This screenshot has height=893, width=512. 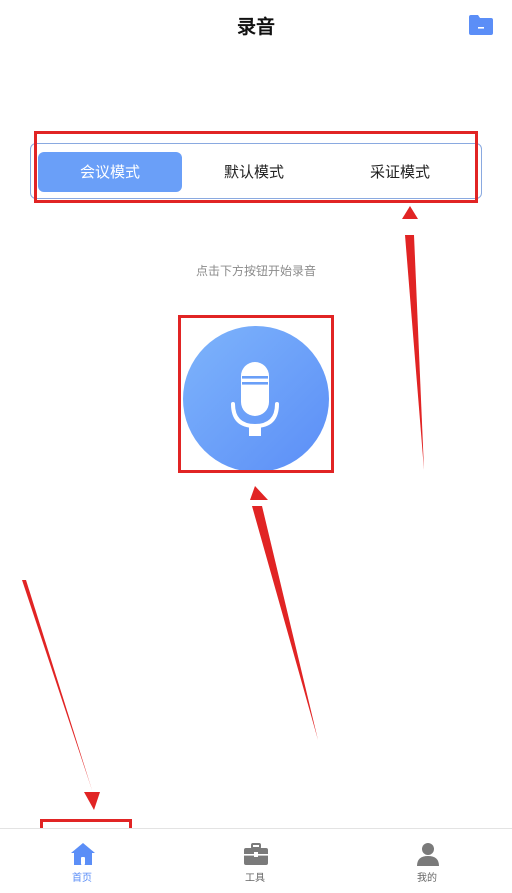 What do you see at coordinates (259, 493) in the screenshot?
I see `arrow-head-record-button` at bounding box center [259, 493].